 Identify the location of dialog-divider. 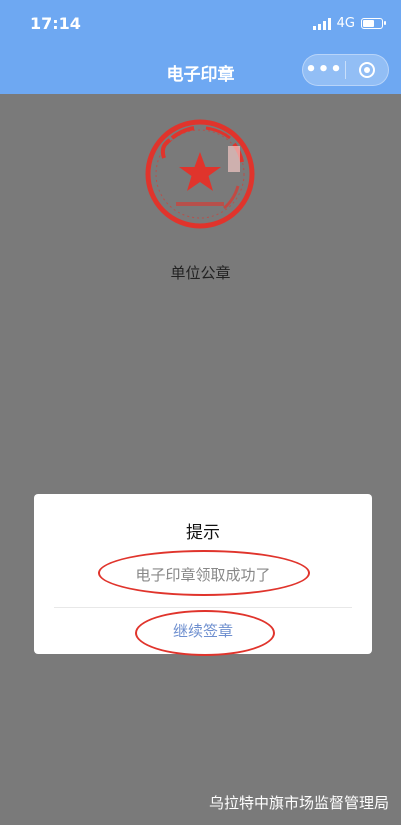
(203, 607).